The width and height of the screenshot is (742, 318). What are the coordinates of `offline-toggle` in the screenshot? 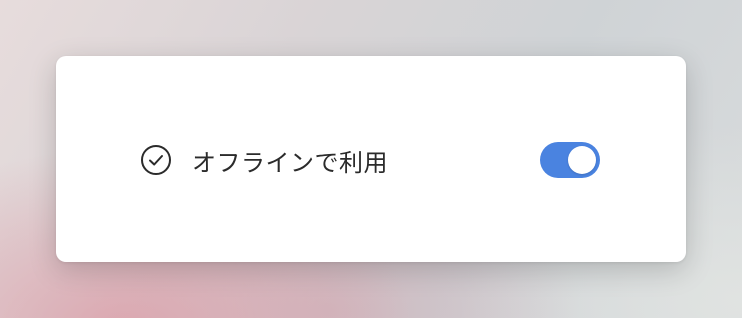 It's located at (570, 160).